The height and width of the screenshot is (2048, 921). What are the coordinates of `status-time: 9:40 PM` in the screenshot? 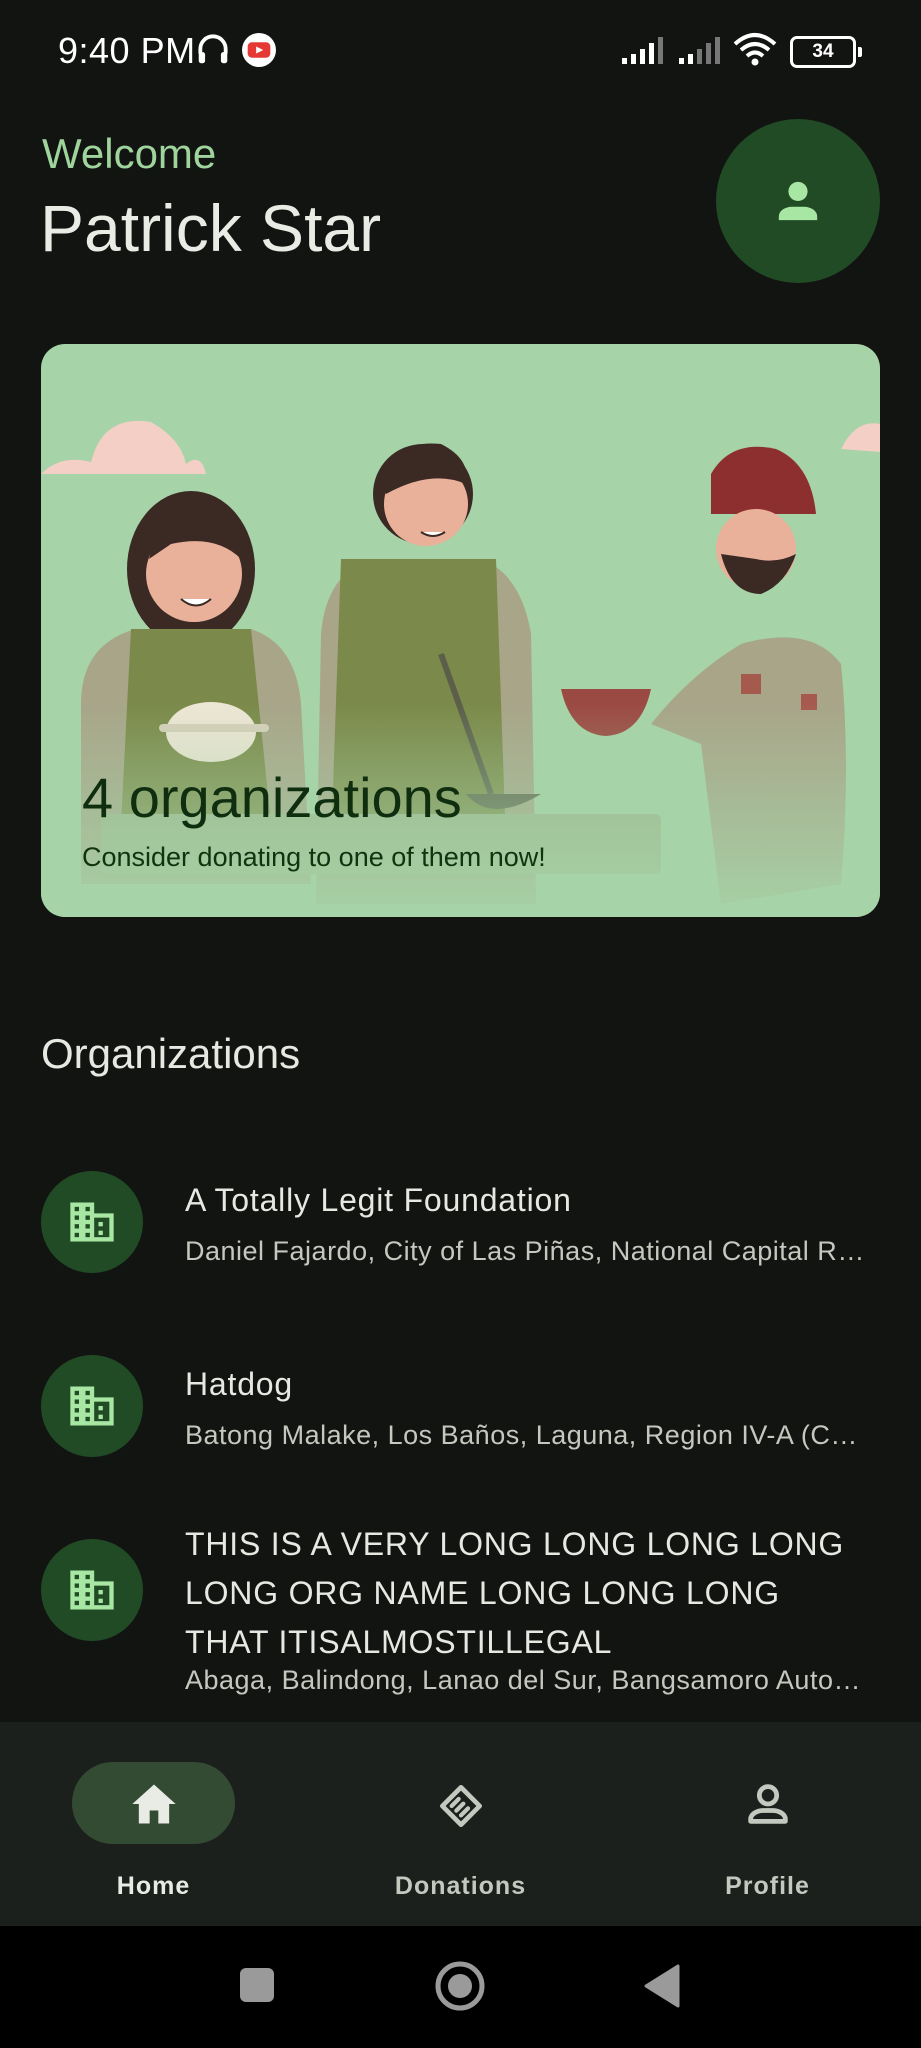 It's located at (127, 50).